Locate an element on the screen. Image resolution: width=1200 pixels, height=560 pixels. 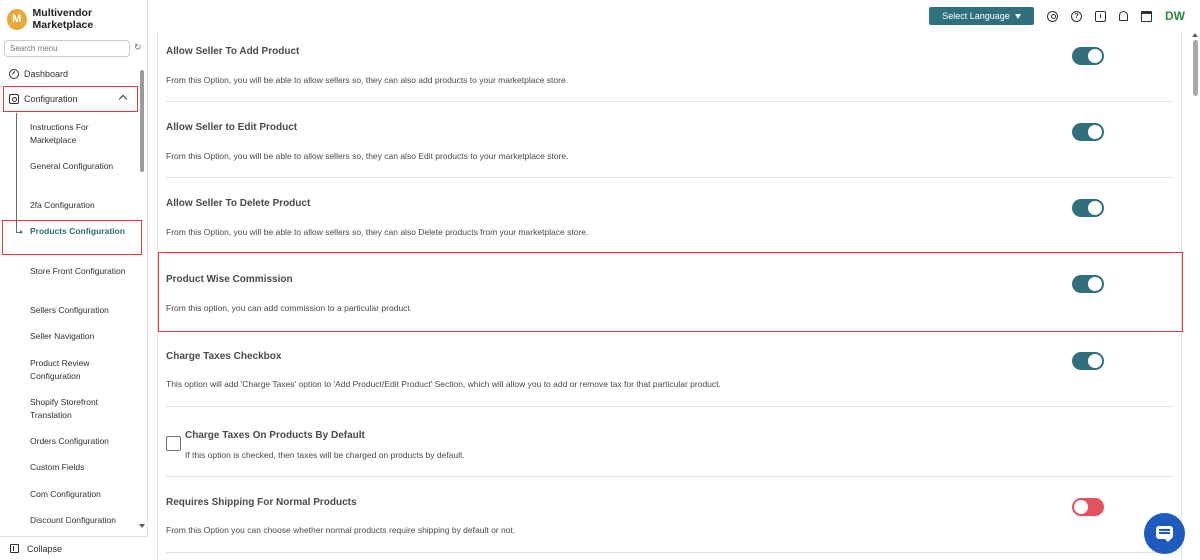
sidebar-item-seller-navigation: Seller Navigation is located at coordinates (80, 336).